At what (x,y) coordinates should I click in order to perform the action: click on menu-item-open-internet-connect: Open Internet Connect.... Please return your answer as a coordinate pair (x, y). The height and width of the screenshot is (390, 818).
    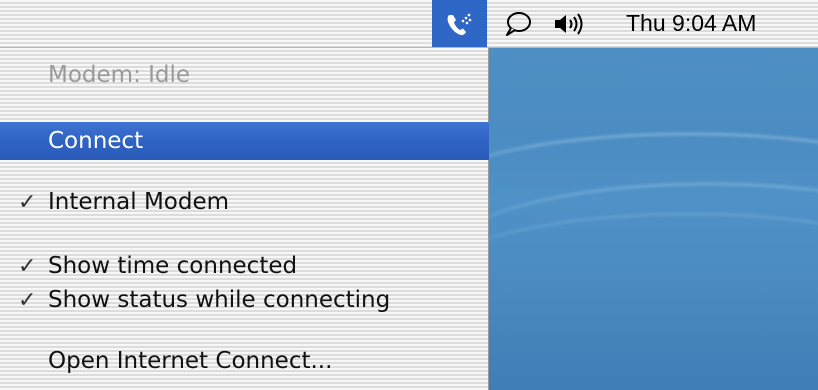
    Looking at the image, I should click on (244, 361).